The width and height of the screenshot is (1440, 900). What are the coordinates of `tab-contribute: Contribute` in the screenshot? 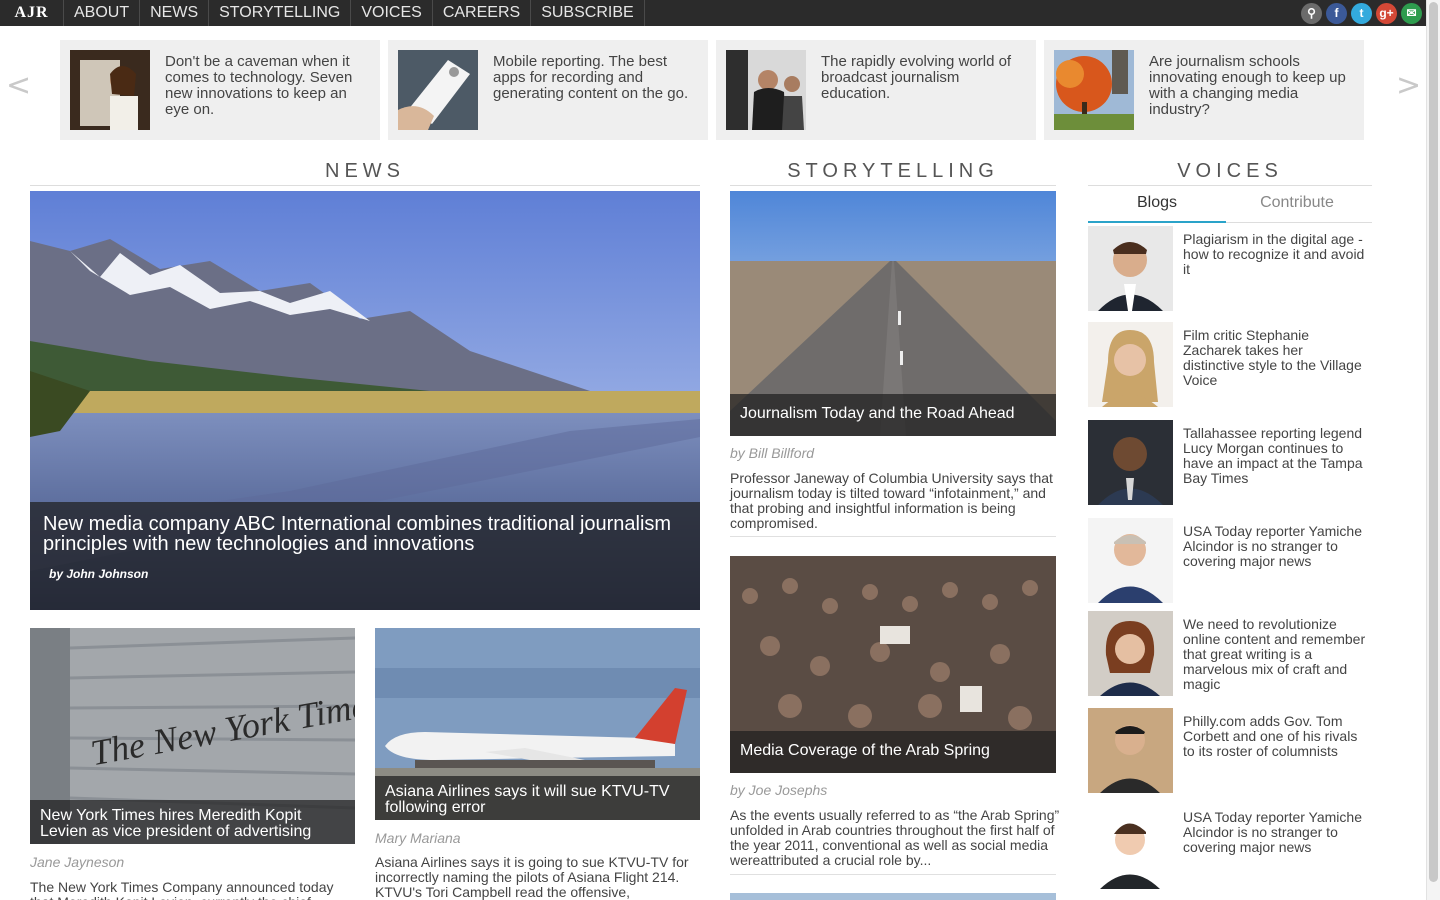 It's located at (1297, 206).